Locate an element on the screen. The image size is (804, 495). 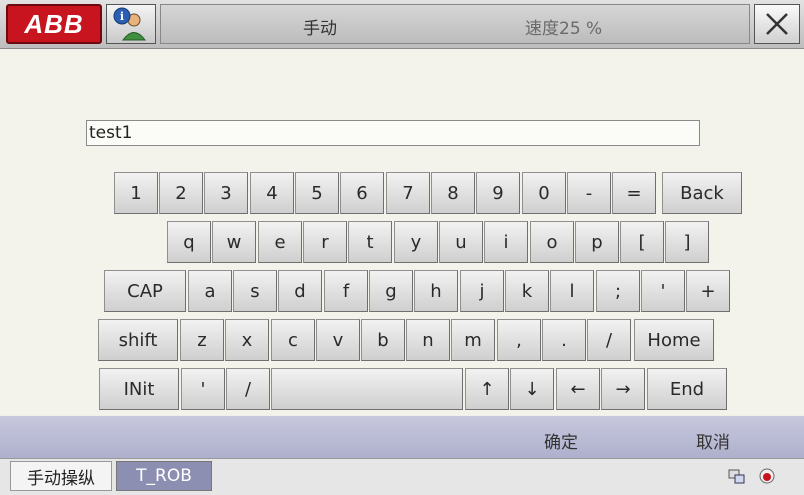
key-letter-o: o is located at coordinates (552, 242).